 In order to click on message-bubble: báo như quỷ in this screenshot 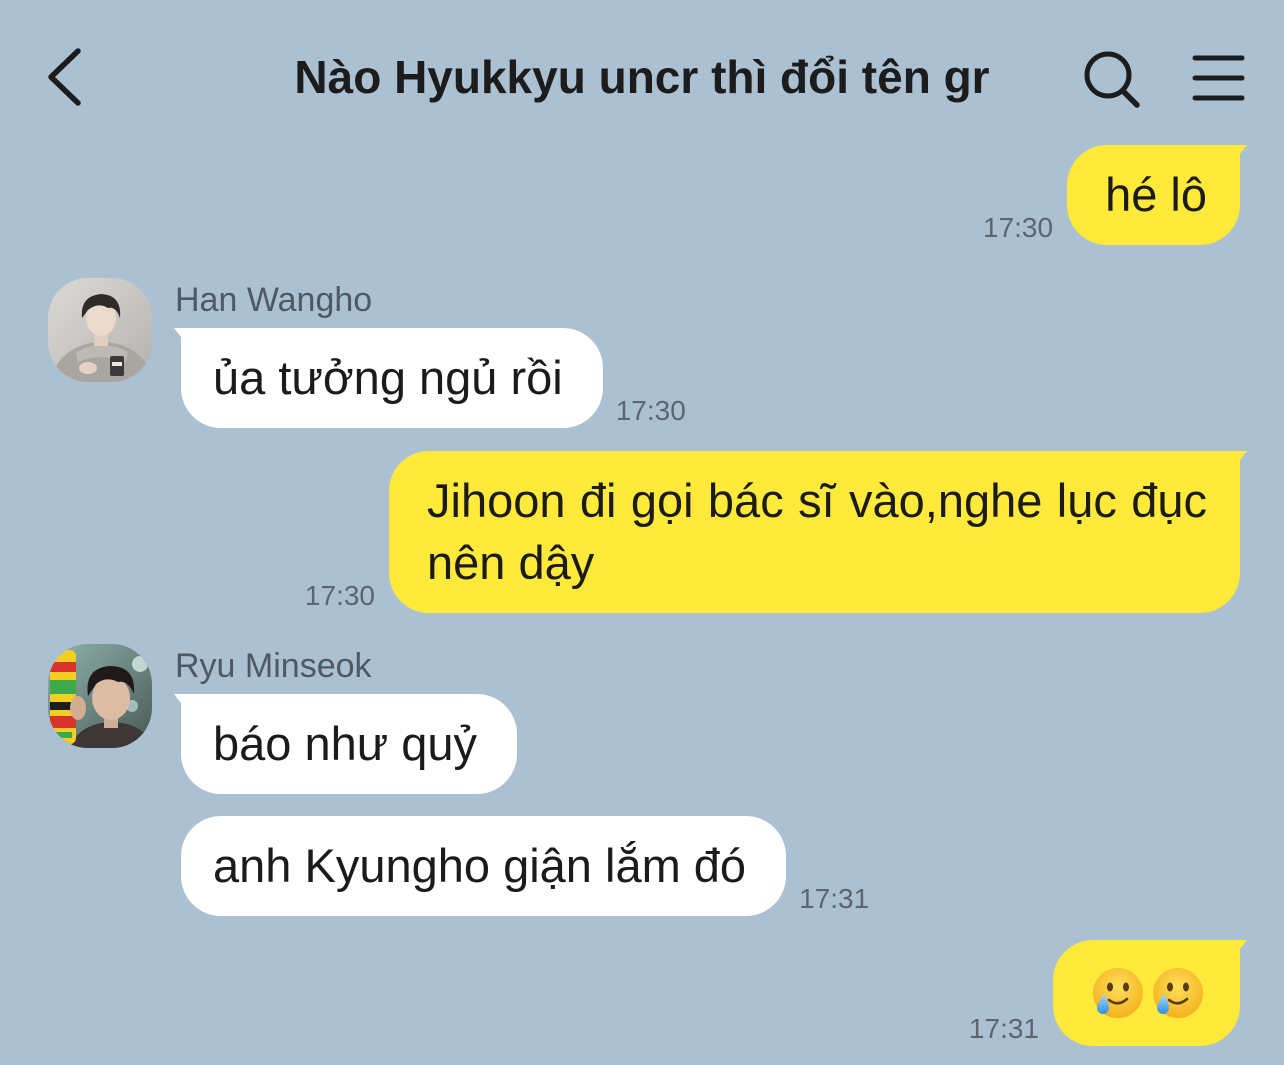, I will do `click(349, 744)`.